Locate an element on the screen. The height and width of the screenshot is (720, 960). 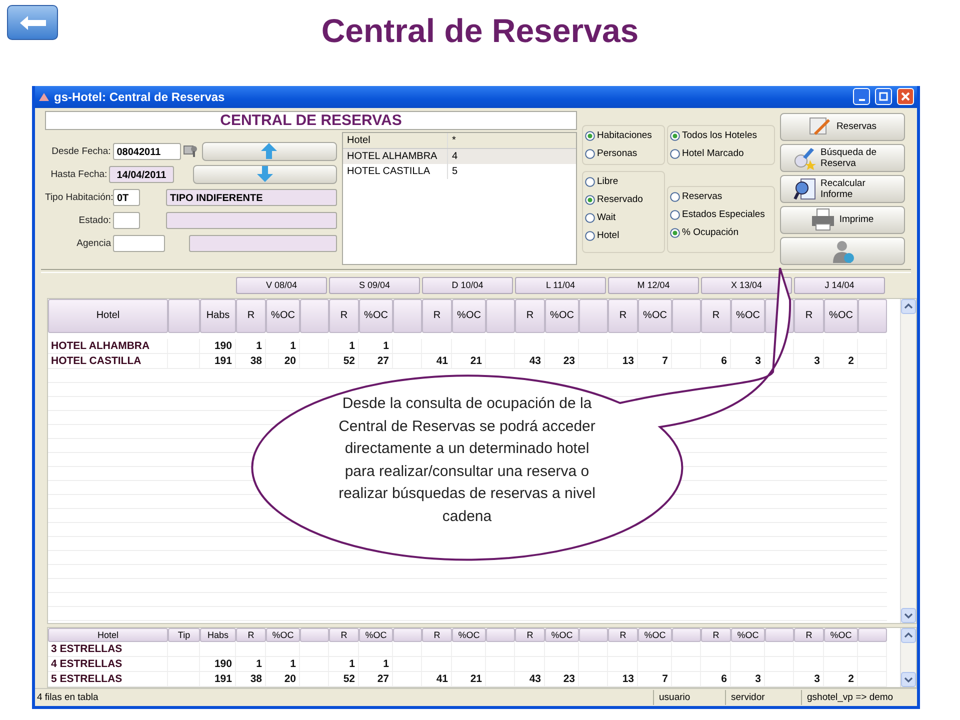
table-cell: 23 is located at coordinates (562, 361).